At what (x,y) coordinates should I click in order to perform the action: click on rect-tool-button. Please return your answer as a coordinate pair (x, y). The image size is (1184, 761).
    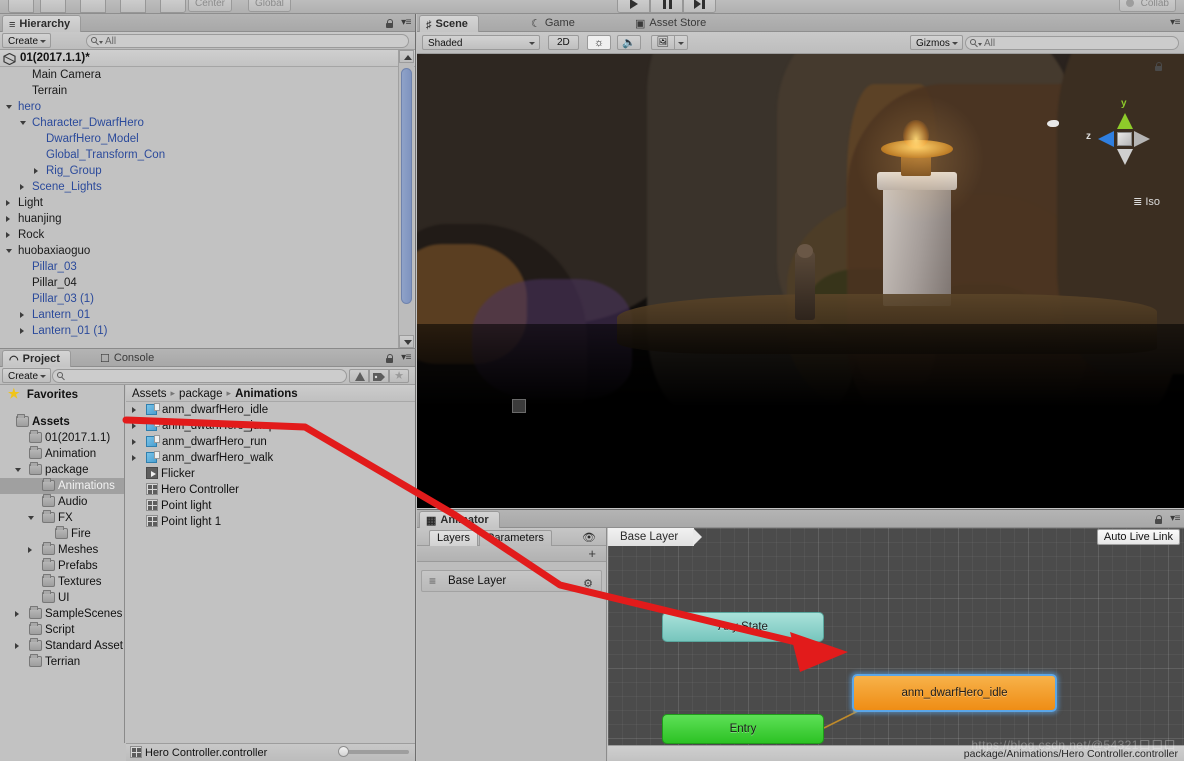
    Looking at the image, I should click on (173, 6).